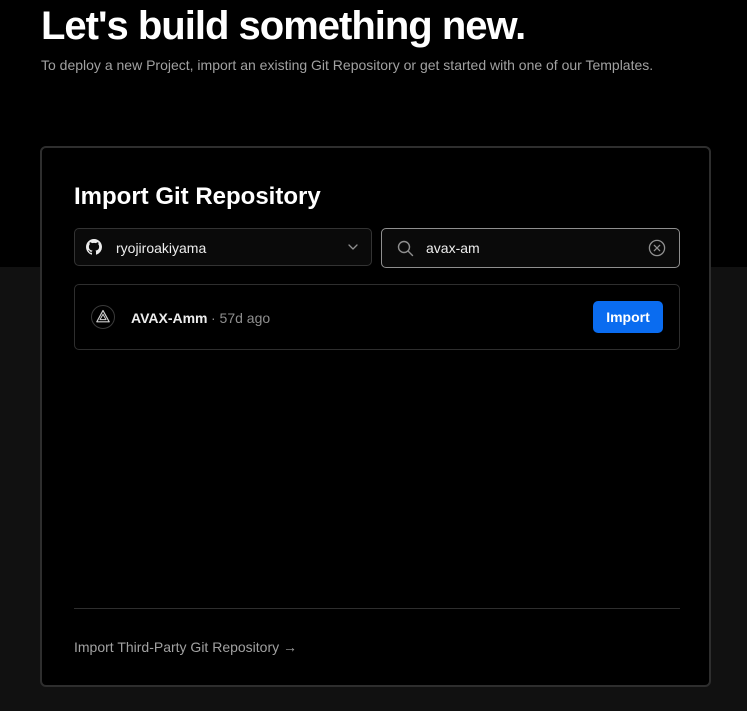 Image resolution: width=747 pixels, height=711 pixels. What do you see at coordinates (197, 196) in the screenshot?
I see `card-title: Import Git Repository` at bounding box center [197, 196].